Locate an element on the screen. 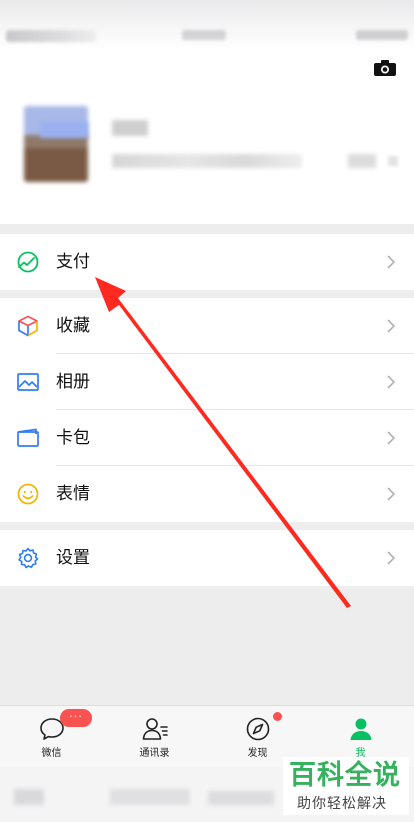 The height and width of the screenshot is (822, 414). tab-contacts: 通讯录 is located at coordinates (154, 737).